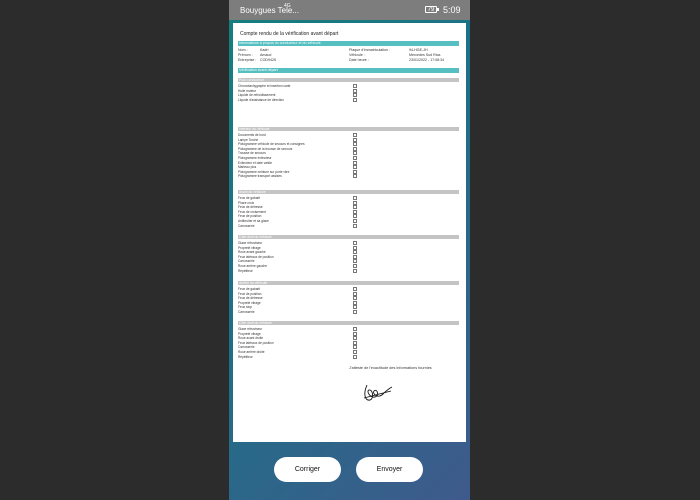  What do you see at coordinates (348, 323) in the screenshot?
I see `section-header: Côté droit du véhicule` at bounding box center [348, 323].